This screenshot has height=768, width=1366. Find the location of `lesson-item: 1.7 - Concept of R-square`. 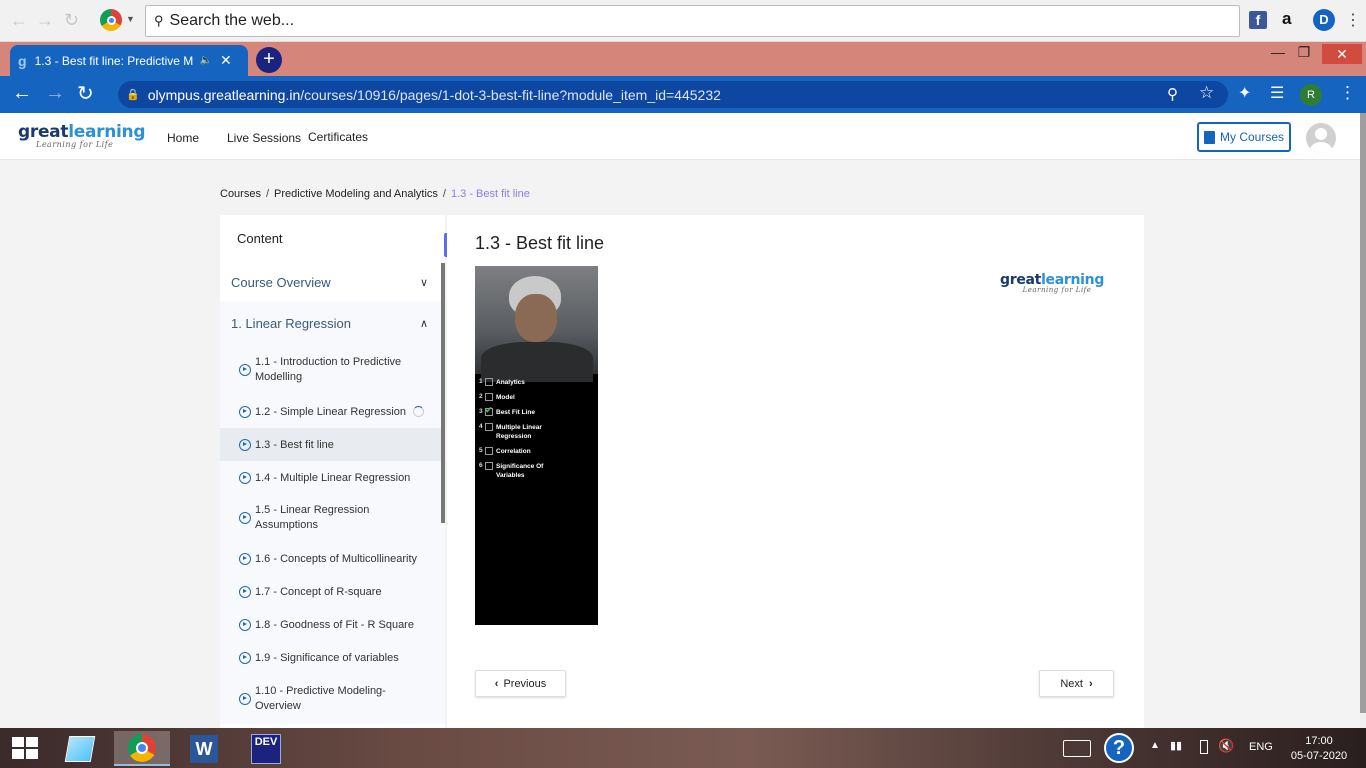

lesson-item: 1.7 - Concept of R-square is located at coordinates (332, 591).